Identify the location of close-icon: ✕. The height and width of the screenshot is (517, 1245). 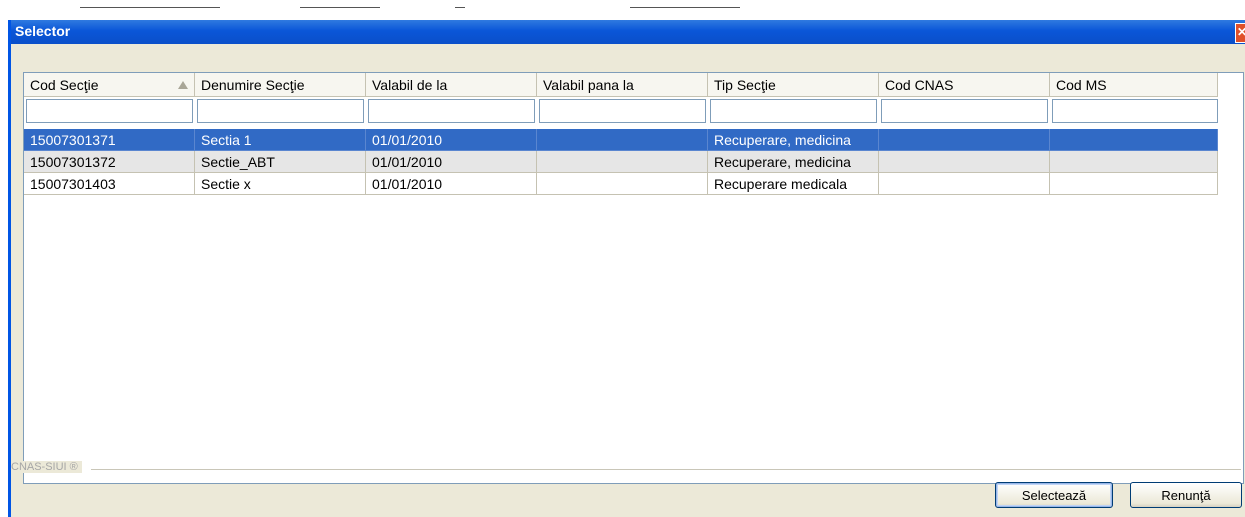
(1240, 32).